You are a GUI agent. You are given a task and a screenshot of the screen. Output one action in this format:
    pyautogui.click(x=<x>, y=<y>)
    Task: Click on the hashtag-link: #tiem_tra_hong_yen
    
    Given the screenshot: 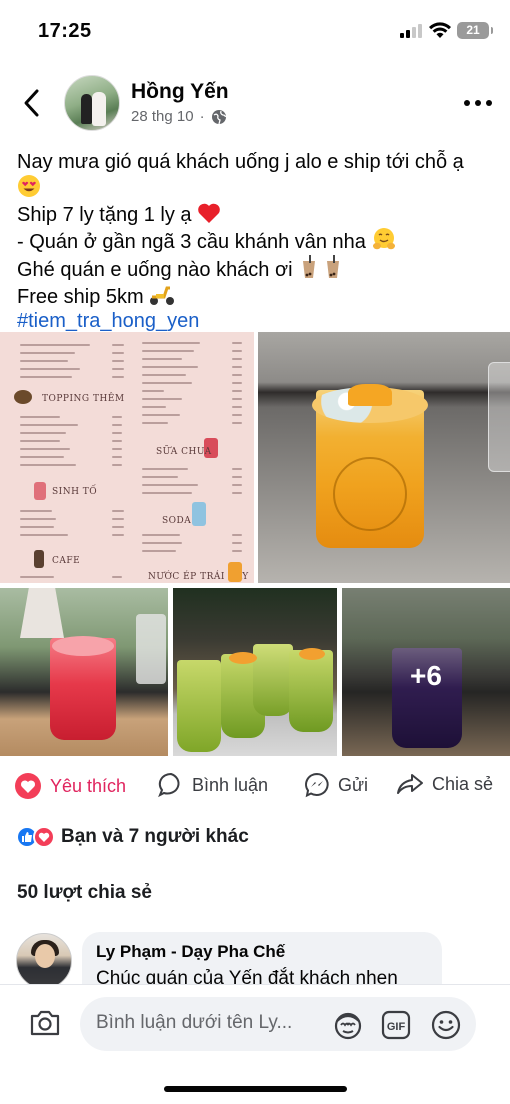 What is the action you would take?
    pyautogui.click(x=108, y=321)
    